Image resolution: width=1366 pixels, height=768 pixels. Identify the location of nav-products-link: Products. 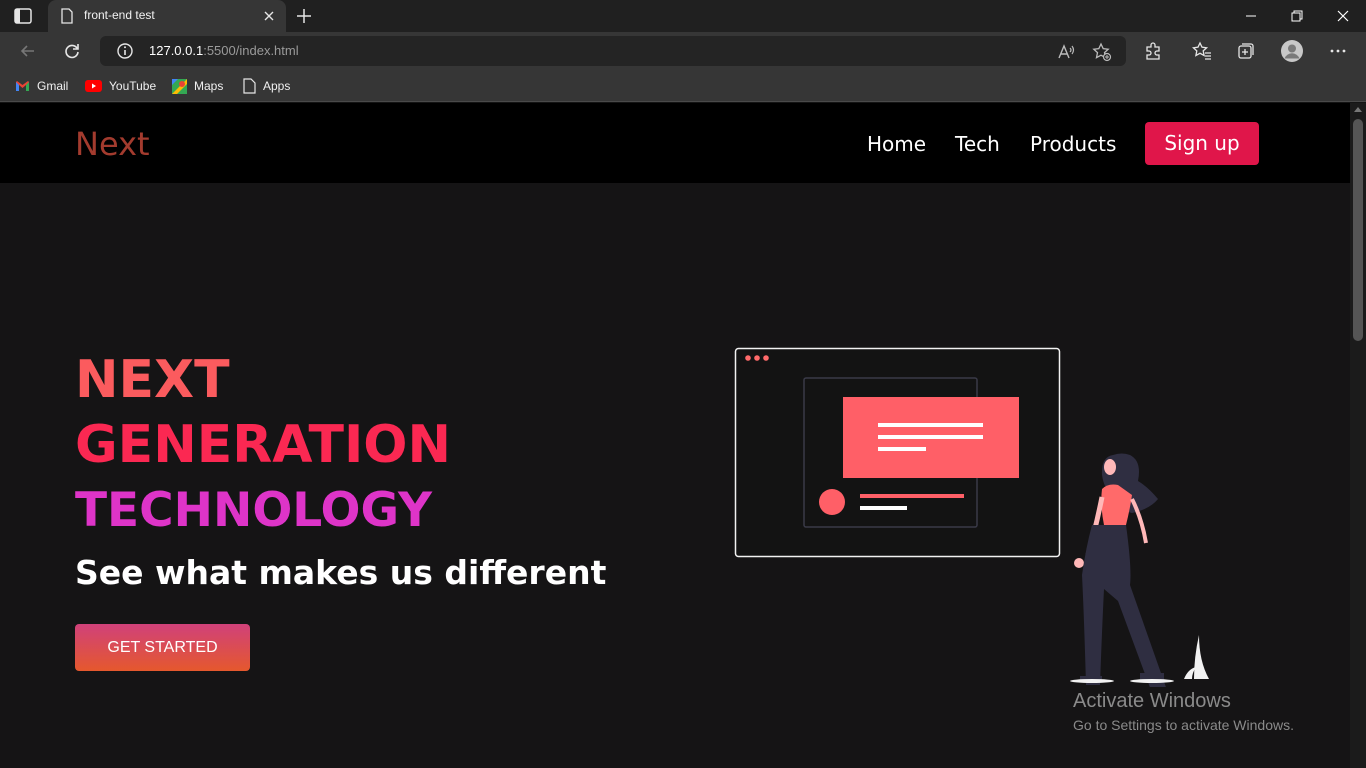
(1073, 144).